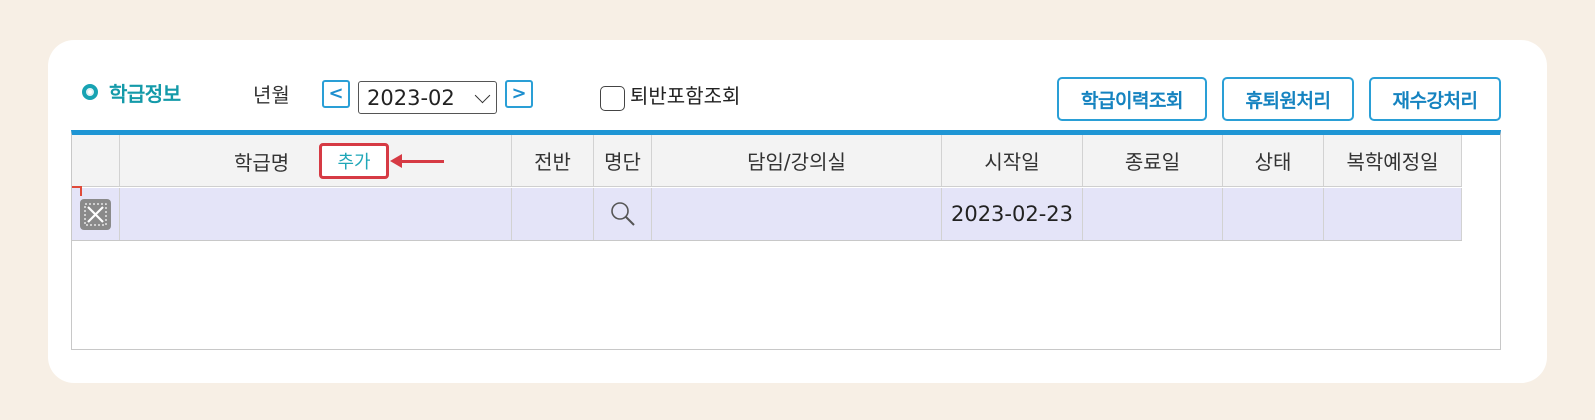 This screenshot has height=420, width=1595. I want to click on include-withdrawn-label: 퇴반포함조회, so click(685, 96).